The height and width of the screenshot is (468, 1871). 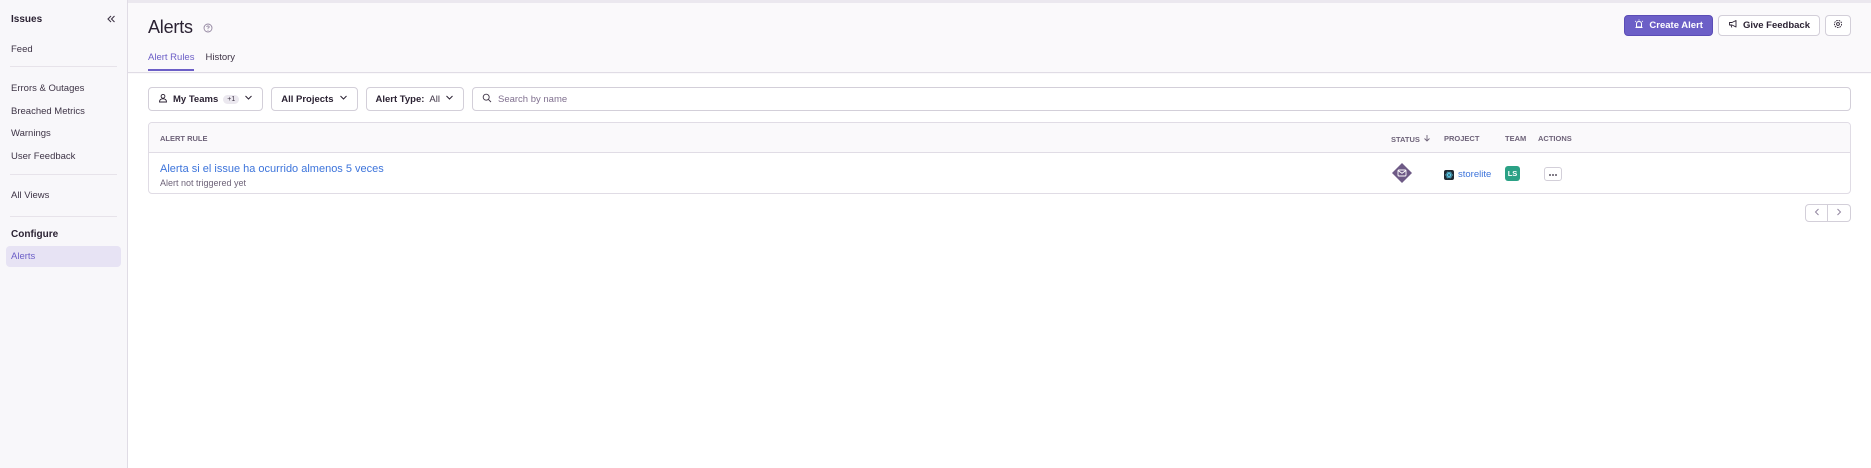 I want to click on project-filter-label: All Projects, so click(x=307, y=99).